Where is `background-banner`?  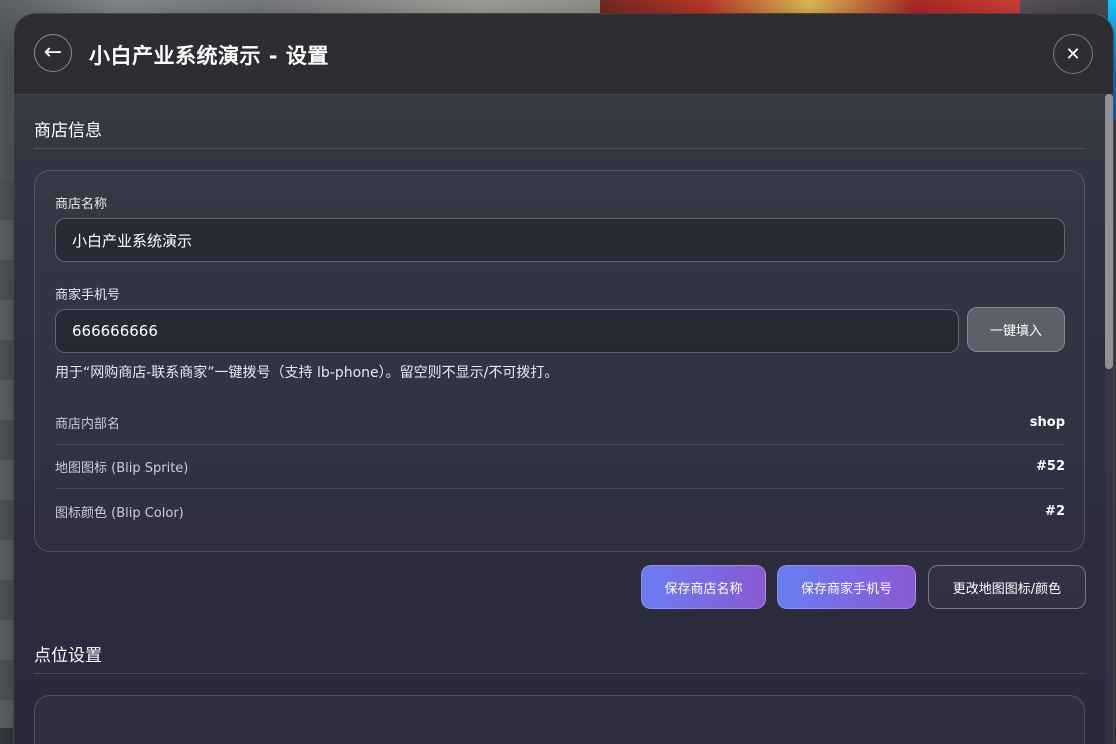
background-banner is located at coordinates (810, 7).